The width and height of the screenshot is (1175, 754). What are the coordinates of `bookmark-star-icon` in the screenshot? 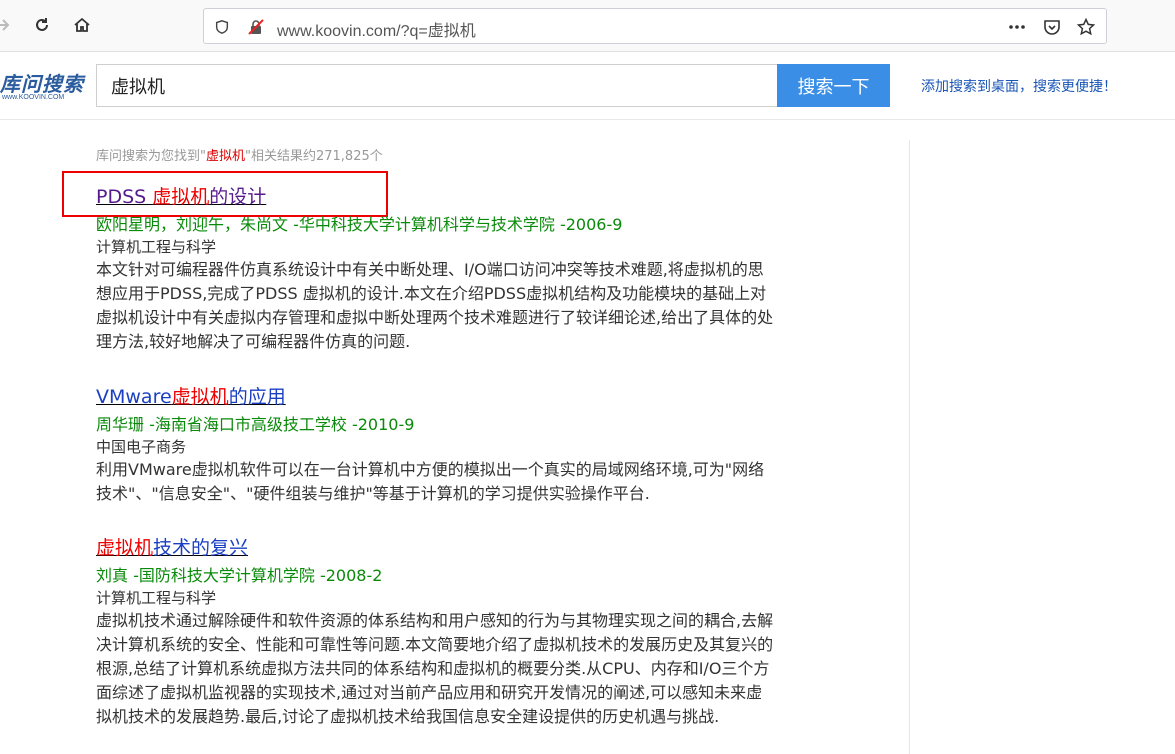 It's located at (1086, 27).